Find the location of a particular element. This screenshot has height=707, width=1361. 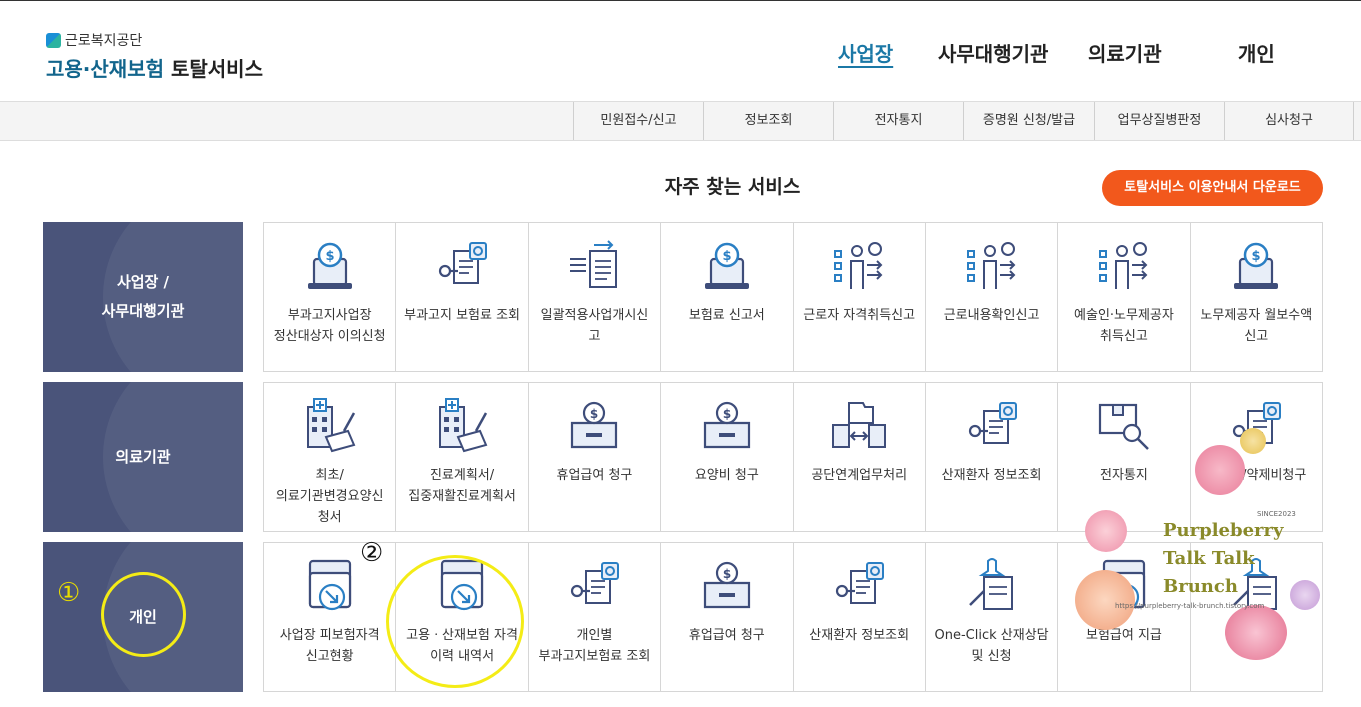

service-tile-label: 예술인·노무제공자 취득신고 is located at coordinates (1124, 326).